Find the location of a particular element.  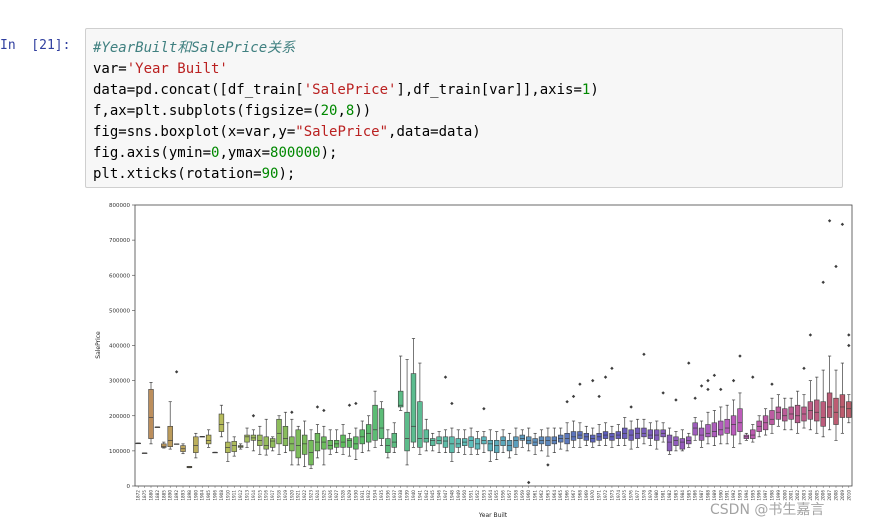

x-tick-label: 1875 is located at coordinates (144, 495).